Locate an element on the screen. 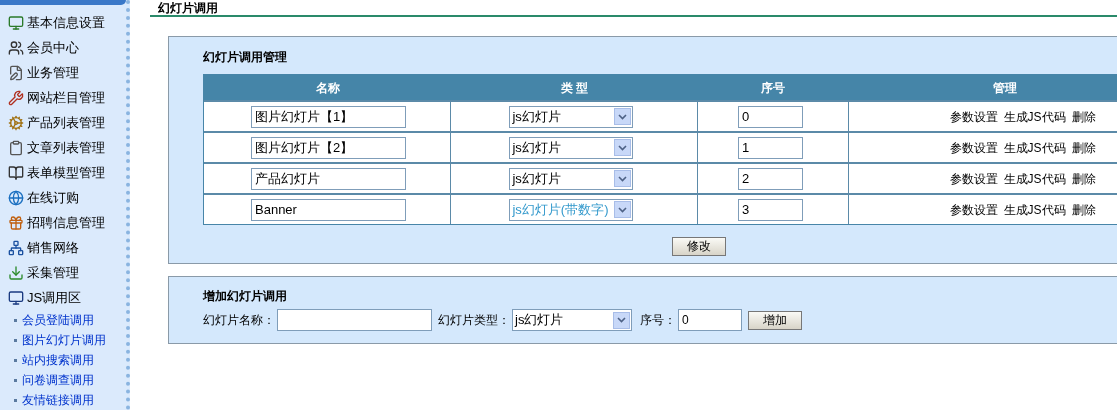 The width and height of the screenshot is (1117, 410). sidebar-subitem: 友情链接调用 is located at coordinates (58, 400).